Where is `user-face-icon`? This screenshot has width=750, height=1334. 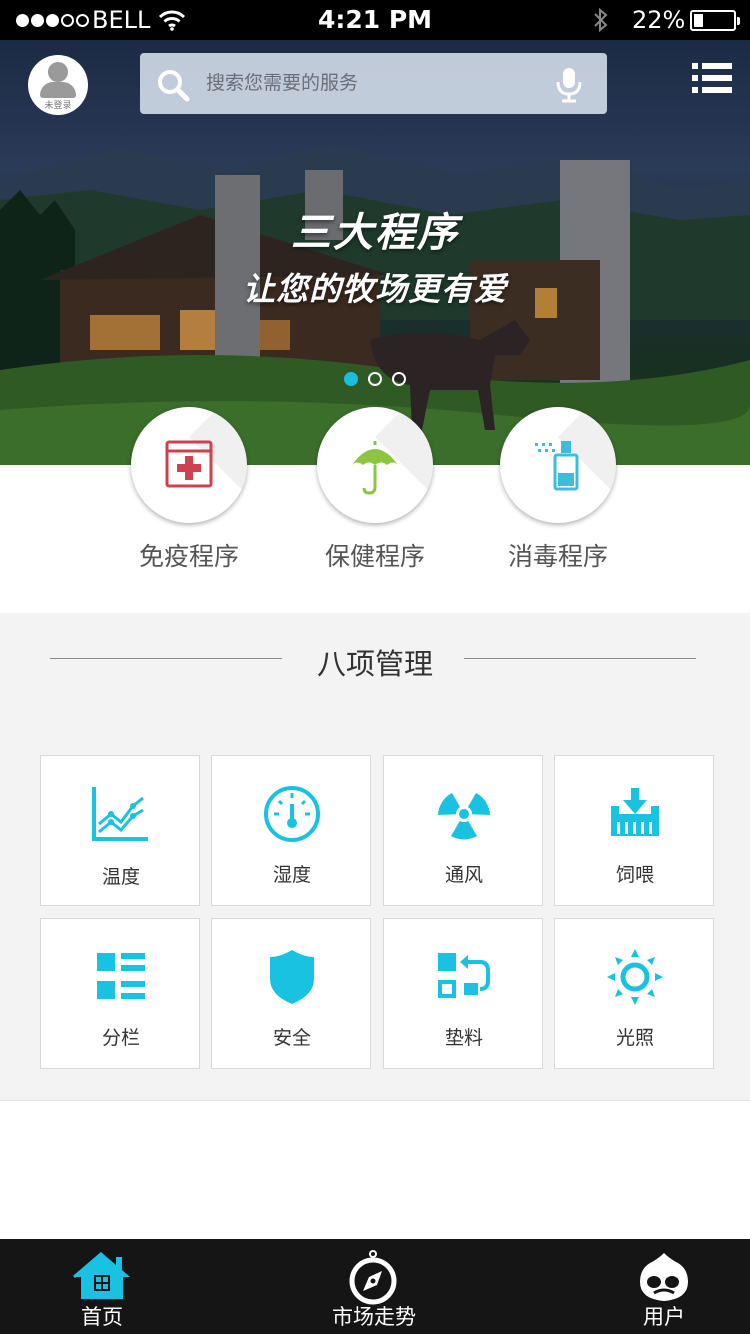 user-face-icon is located at coordinates (664, 1277).